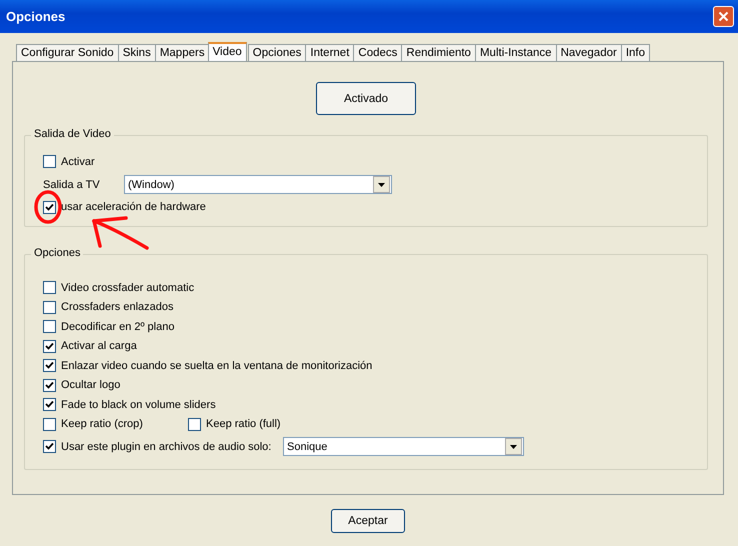 Image resolution: width=738 pixels, height=546 pixels. I want to click on tab: Configurar Sonido, so click(67, 52).